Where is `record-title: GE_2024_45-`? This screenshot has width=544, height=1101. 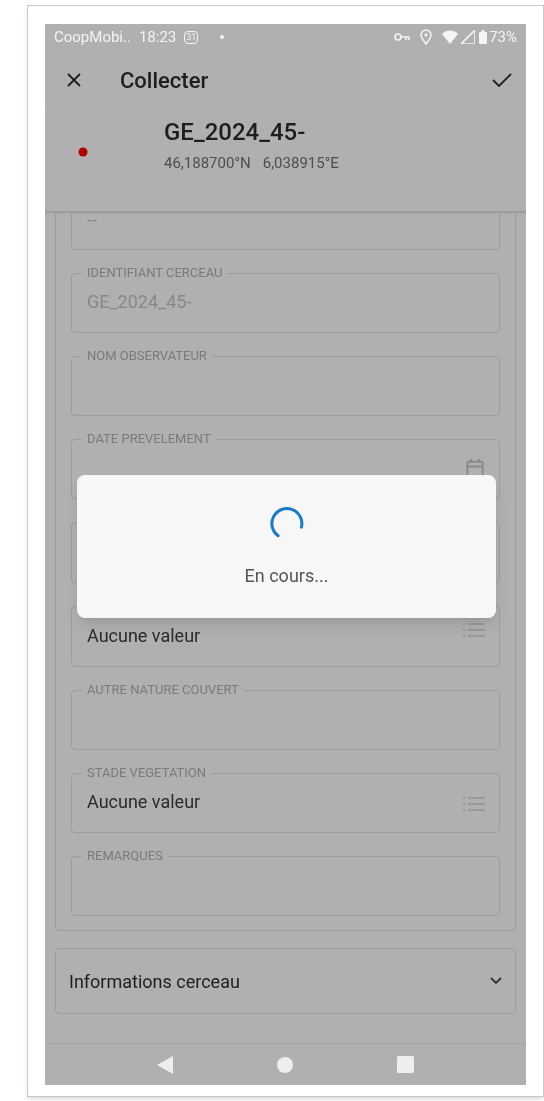
record-title: GE_2024_45- is located at coordinates (235, 132).